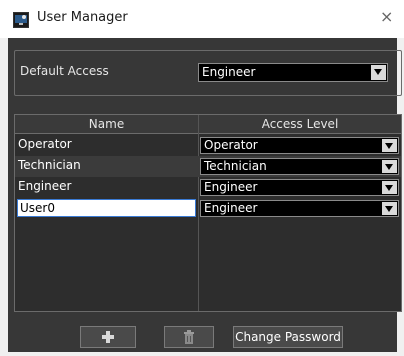 This screenshot has height=356, width=404. I want to click on default-access-value: Engineer, so click(229, 72).